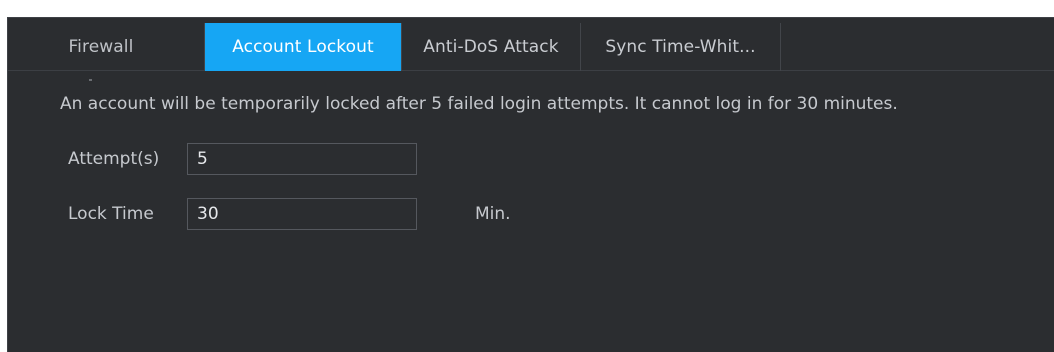  What do you see at coordinates (302, 159) in the screenshot?
I see `attempts-input` at bounding box center [302, 159].